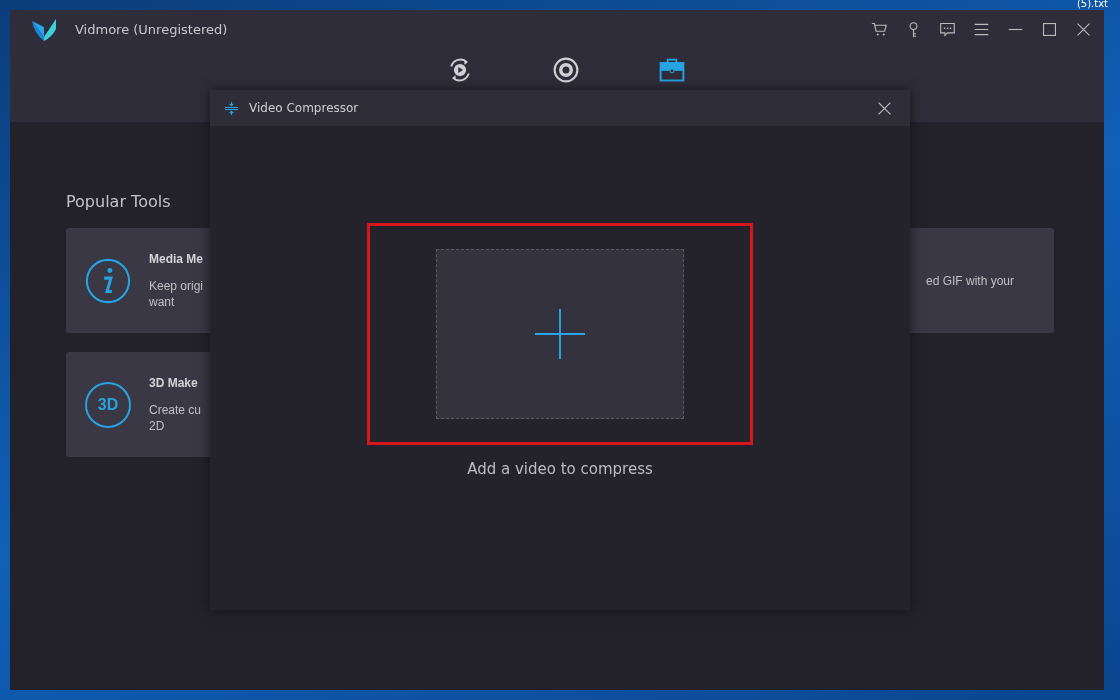 Image resolution: width=1120 pixels, height=700 pixels. I want to click on card-title: 3D Make, so click(174, 382).